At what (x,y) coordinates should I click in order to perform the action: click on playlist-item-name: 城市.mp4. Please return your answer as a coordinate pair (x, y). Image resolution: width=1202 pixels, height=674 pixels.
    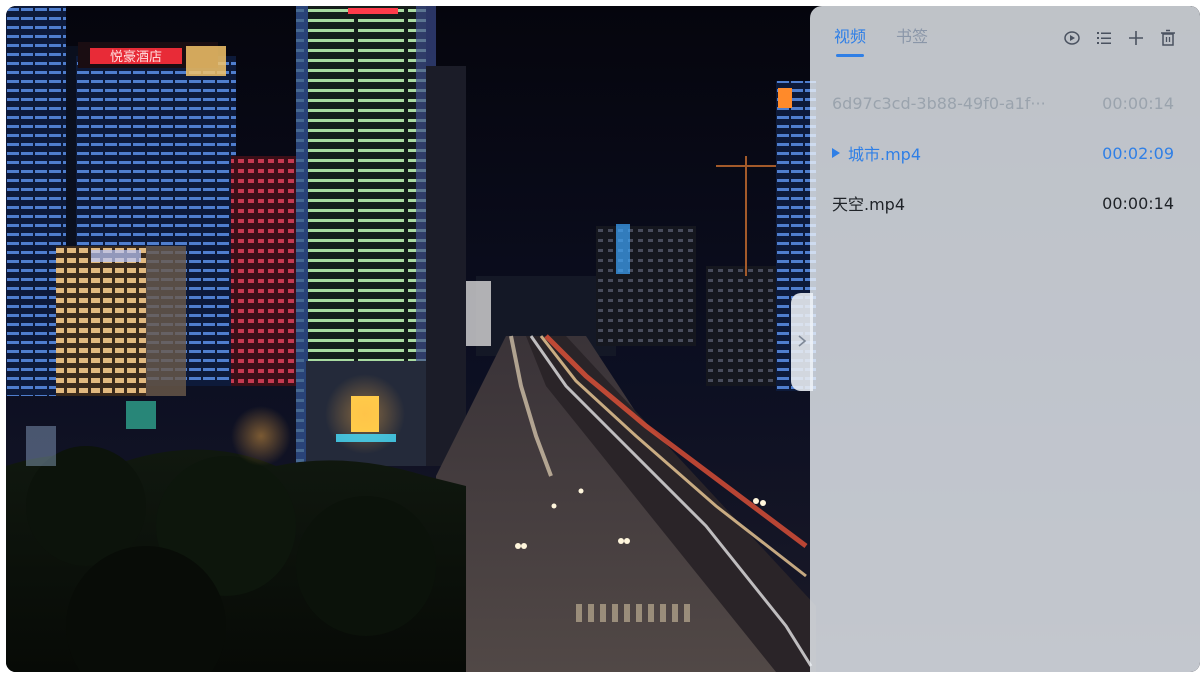
    Looking at the image, I should click on (885, 154).